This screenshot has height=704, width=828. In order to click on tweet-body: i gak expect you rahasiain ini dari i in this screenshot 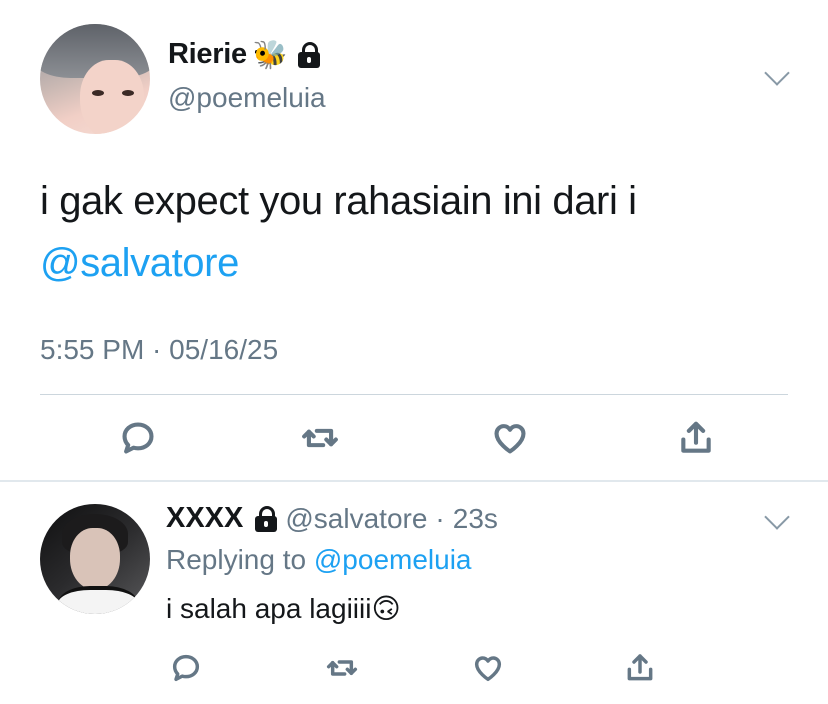, I will do `click(338, 201)`.